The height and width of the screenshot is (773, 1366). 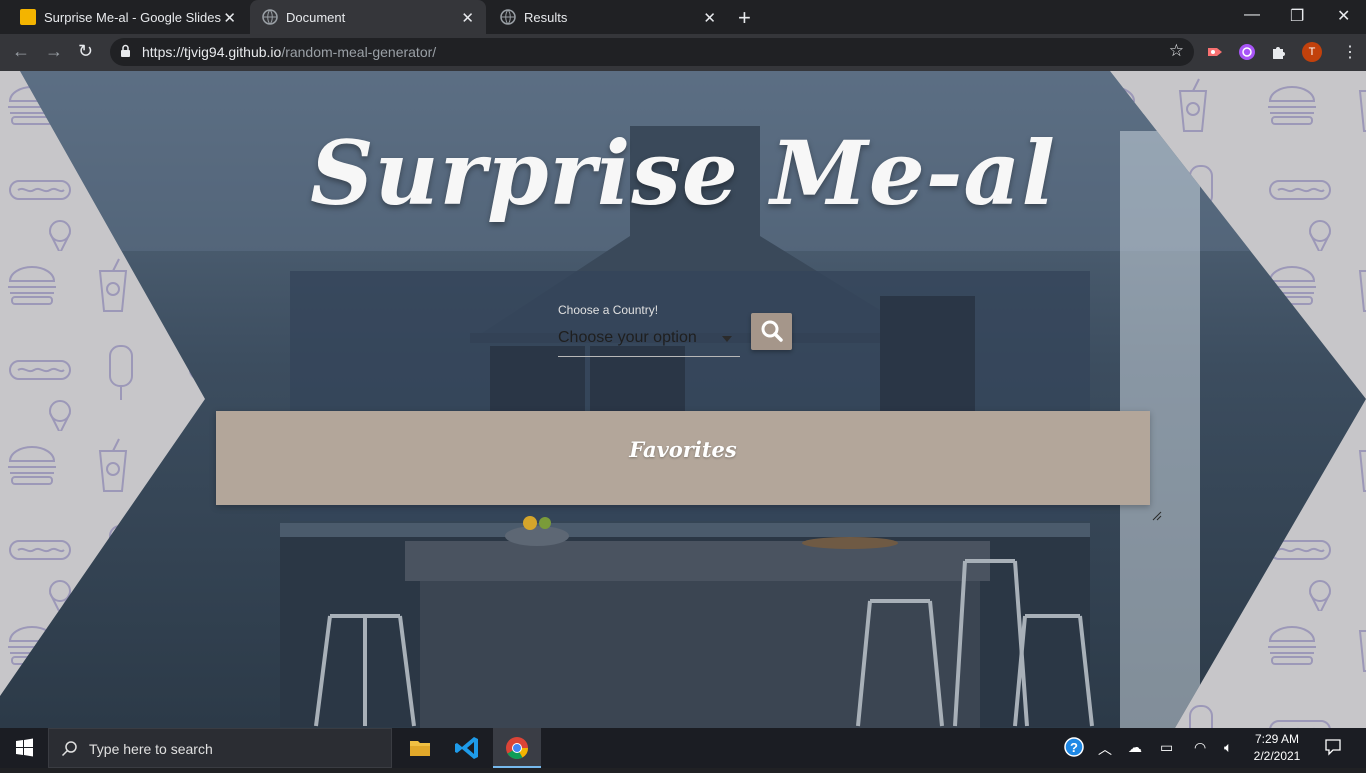 I want to click on minimize-button: —, so click(x=1252, y=15).